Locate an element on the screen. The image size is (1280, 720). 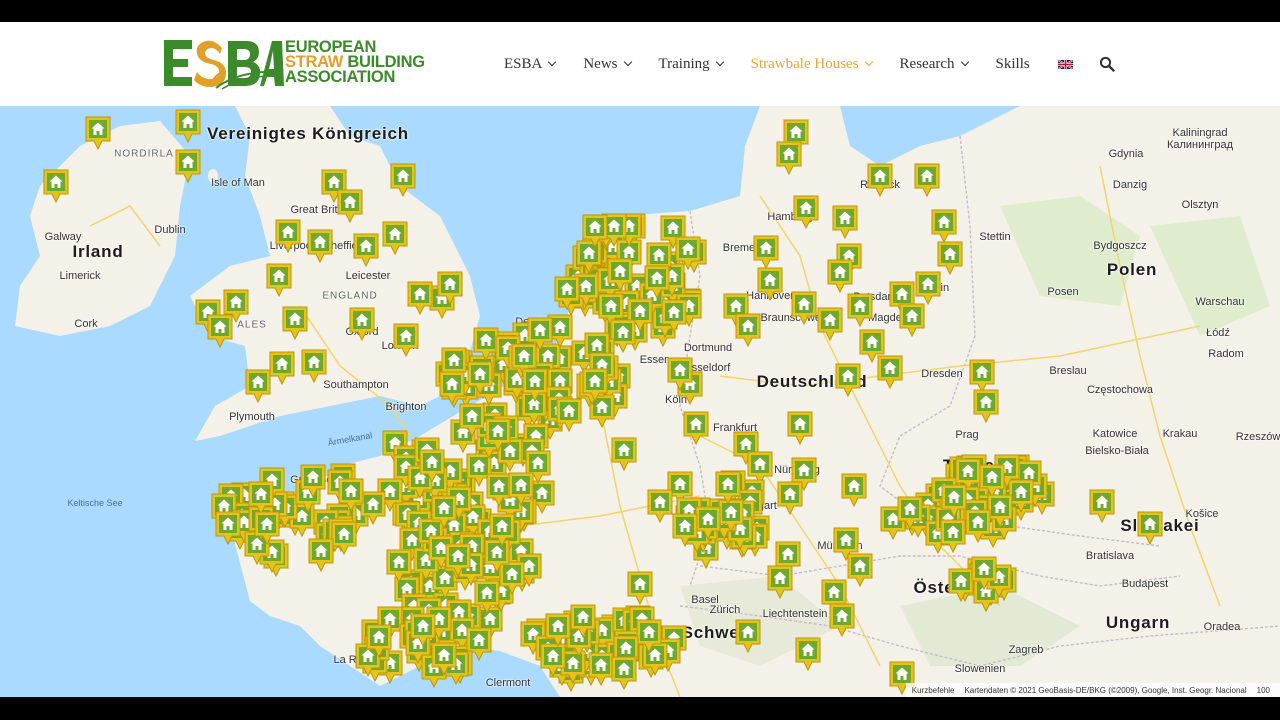
search-icon is located at coordinates (1107, 64).